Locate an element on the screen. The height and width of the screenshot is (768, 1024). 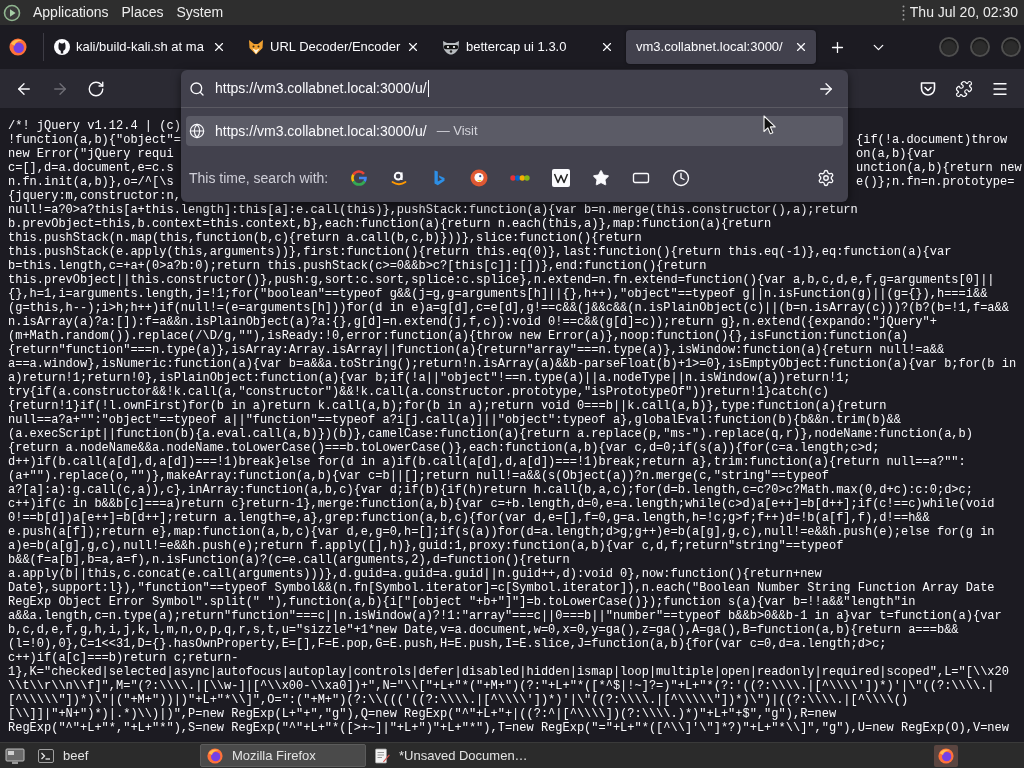
duck-logo-icon is located at coordinates (479, 178).